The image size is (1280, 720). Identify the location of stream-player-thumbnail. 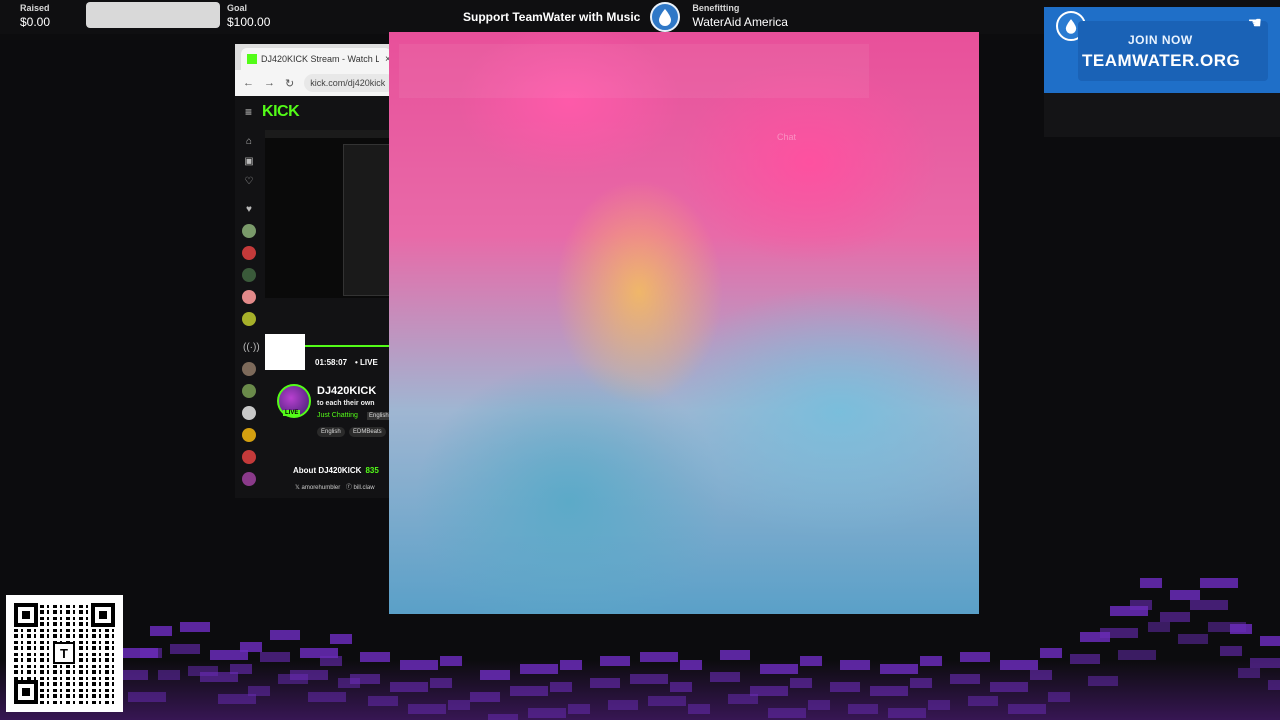
(328, 214).